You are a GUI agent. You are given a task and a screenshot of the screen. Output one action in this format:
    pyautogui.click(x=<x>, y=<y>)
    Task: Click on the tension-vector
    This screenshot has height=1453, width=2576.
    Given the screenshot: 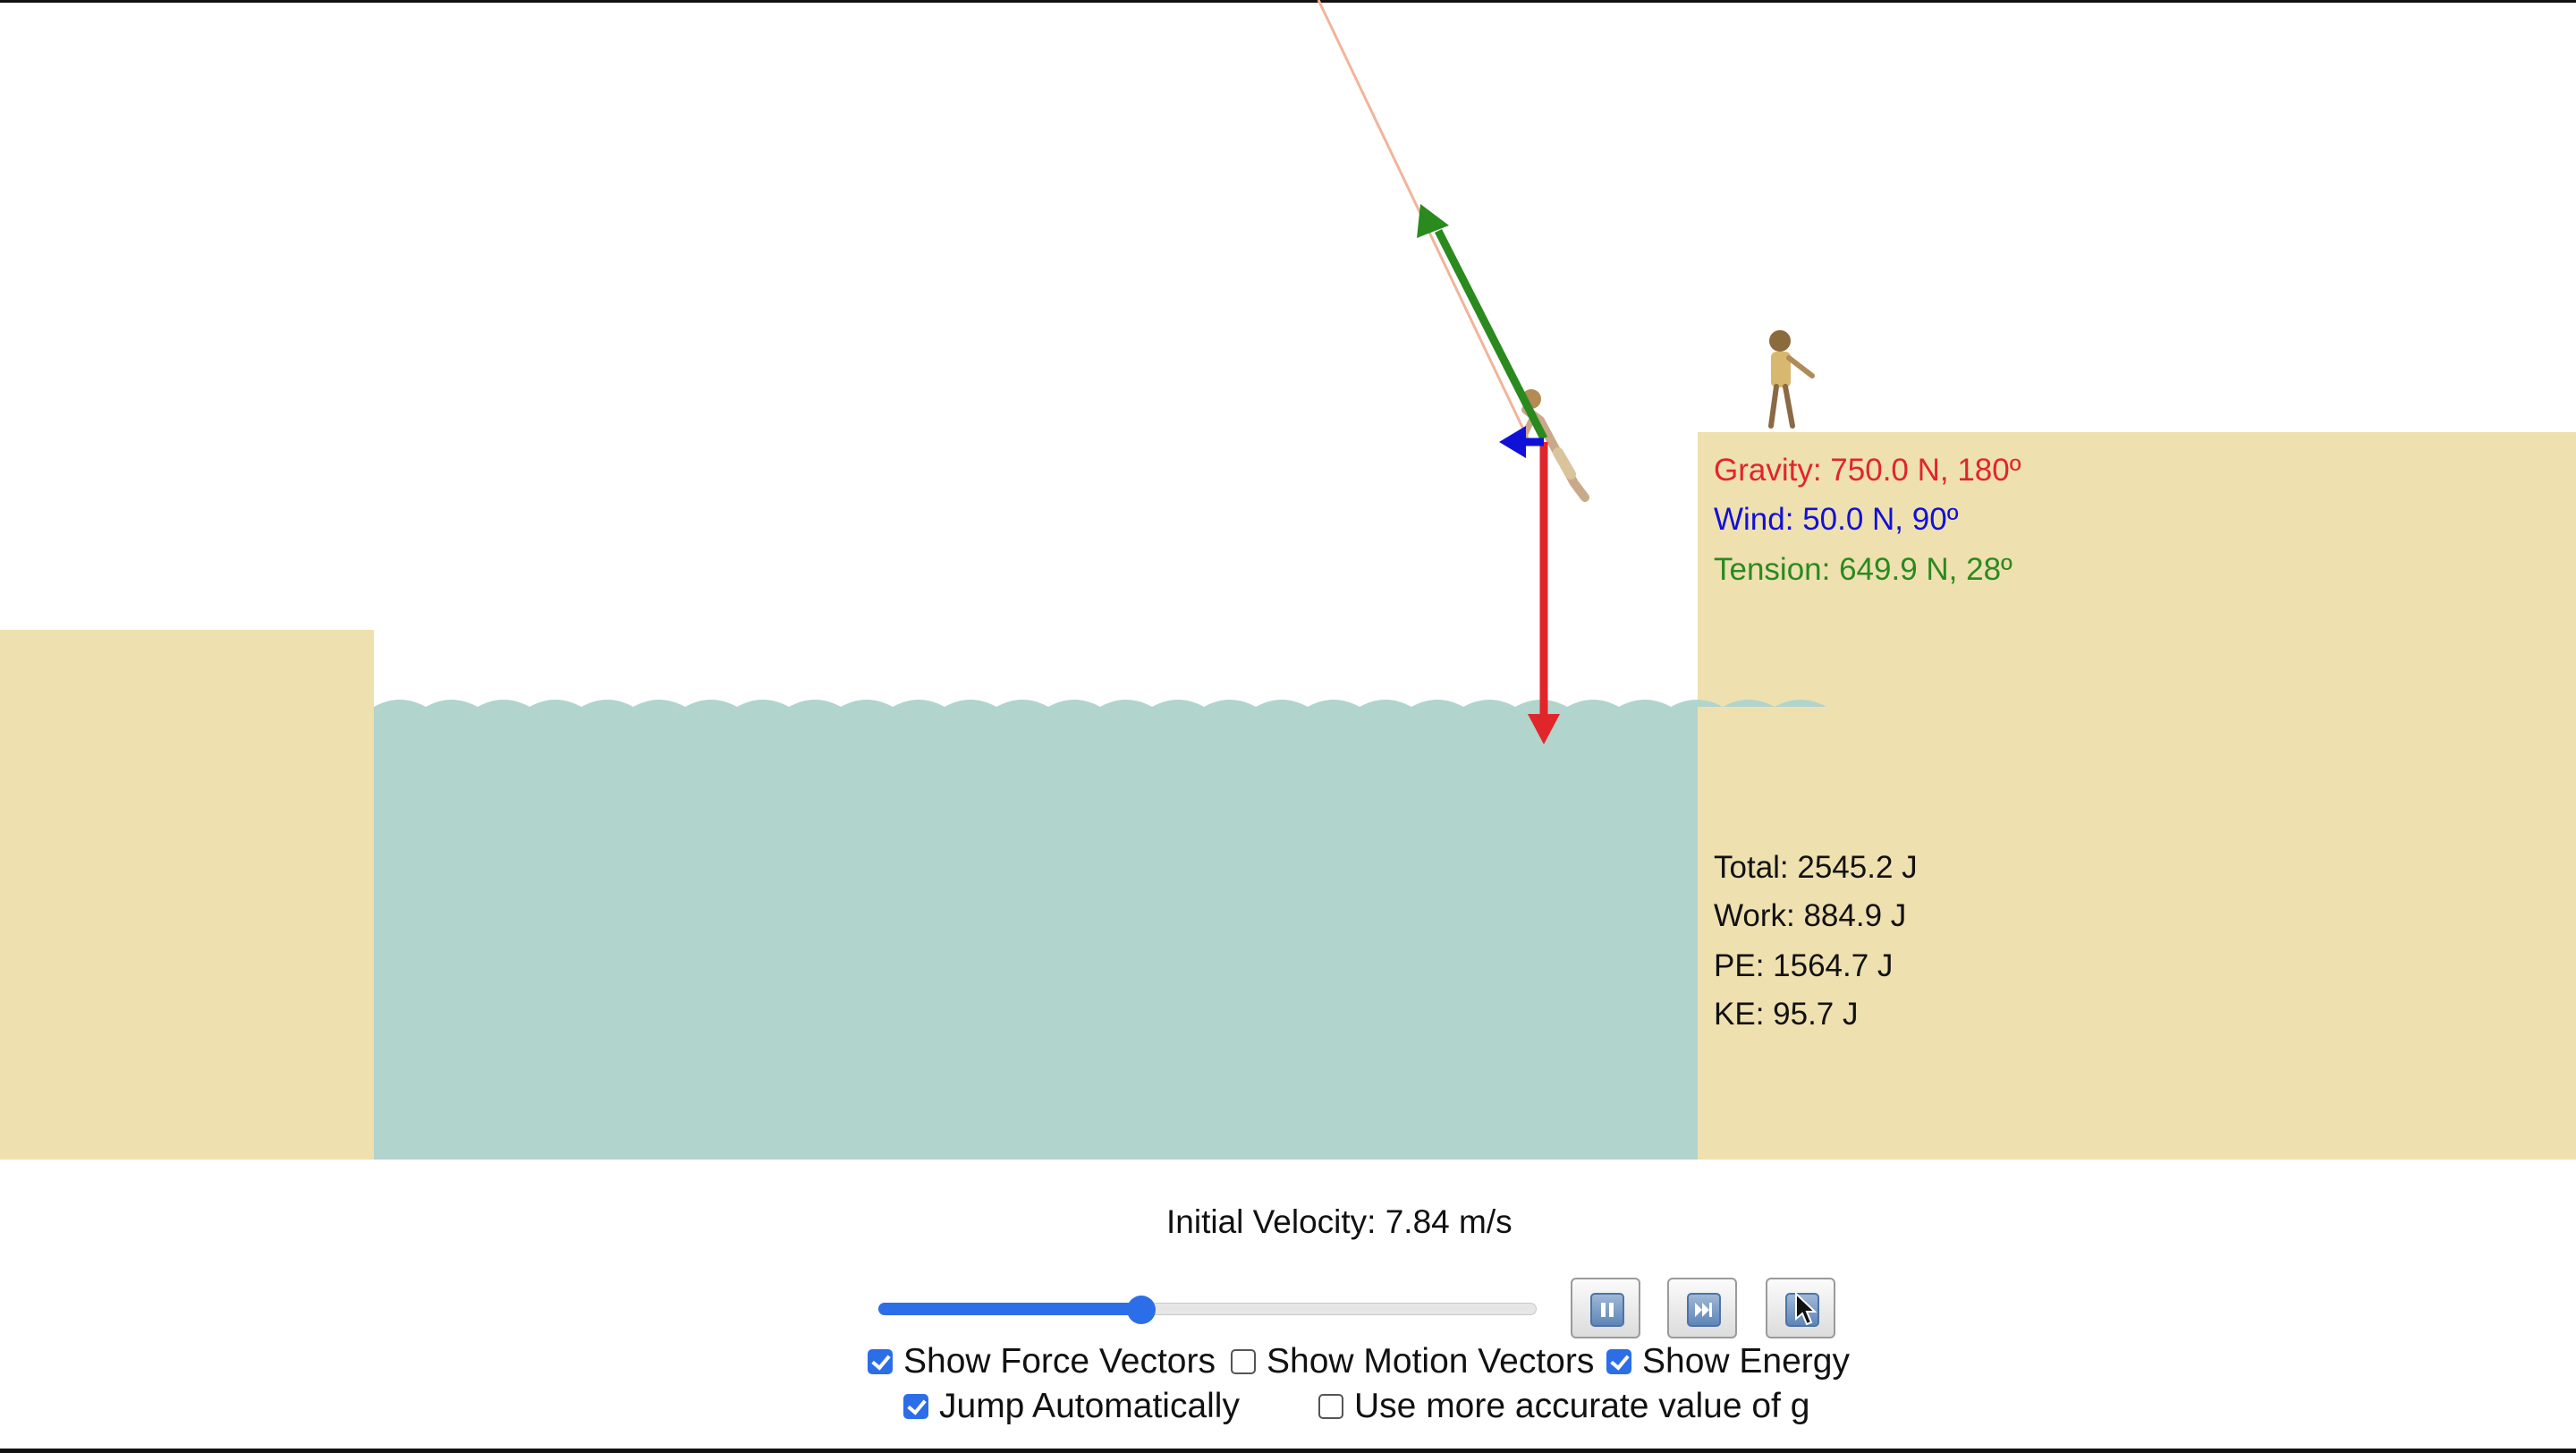 What is the action you would take?
    pyautogui.click(x=1482, y=322)
    